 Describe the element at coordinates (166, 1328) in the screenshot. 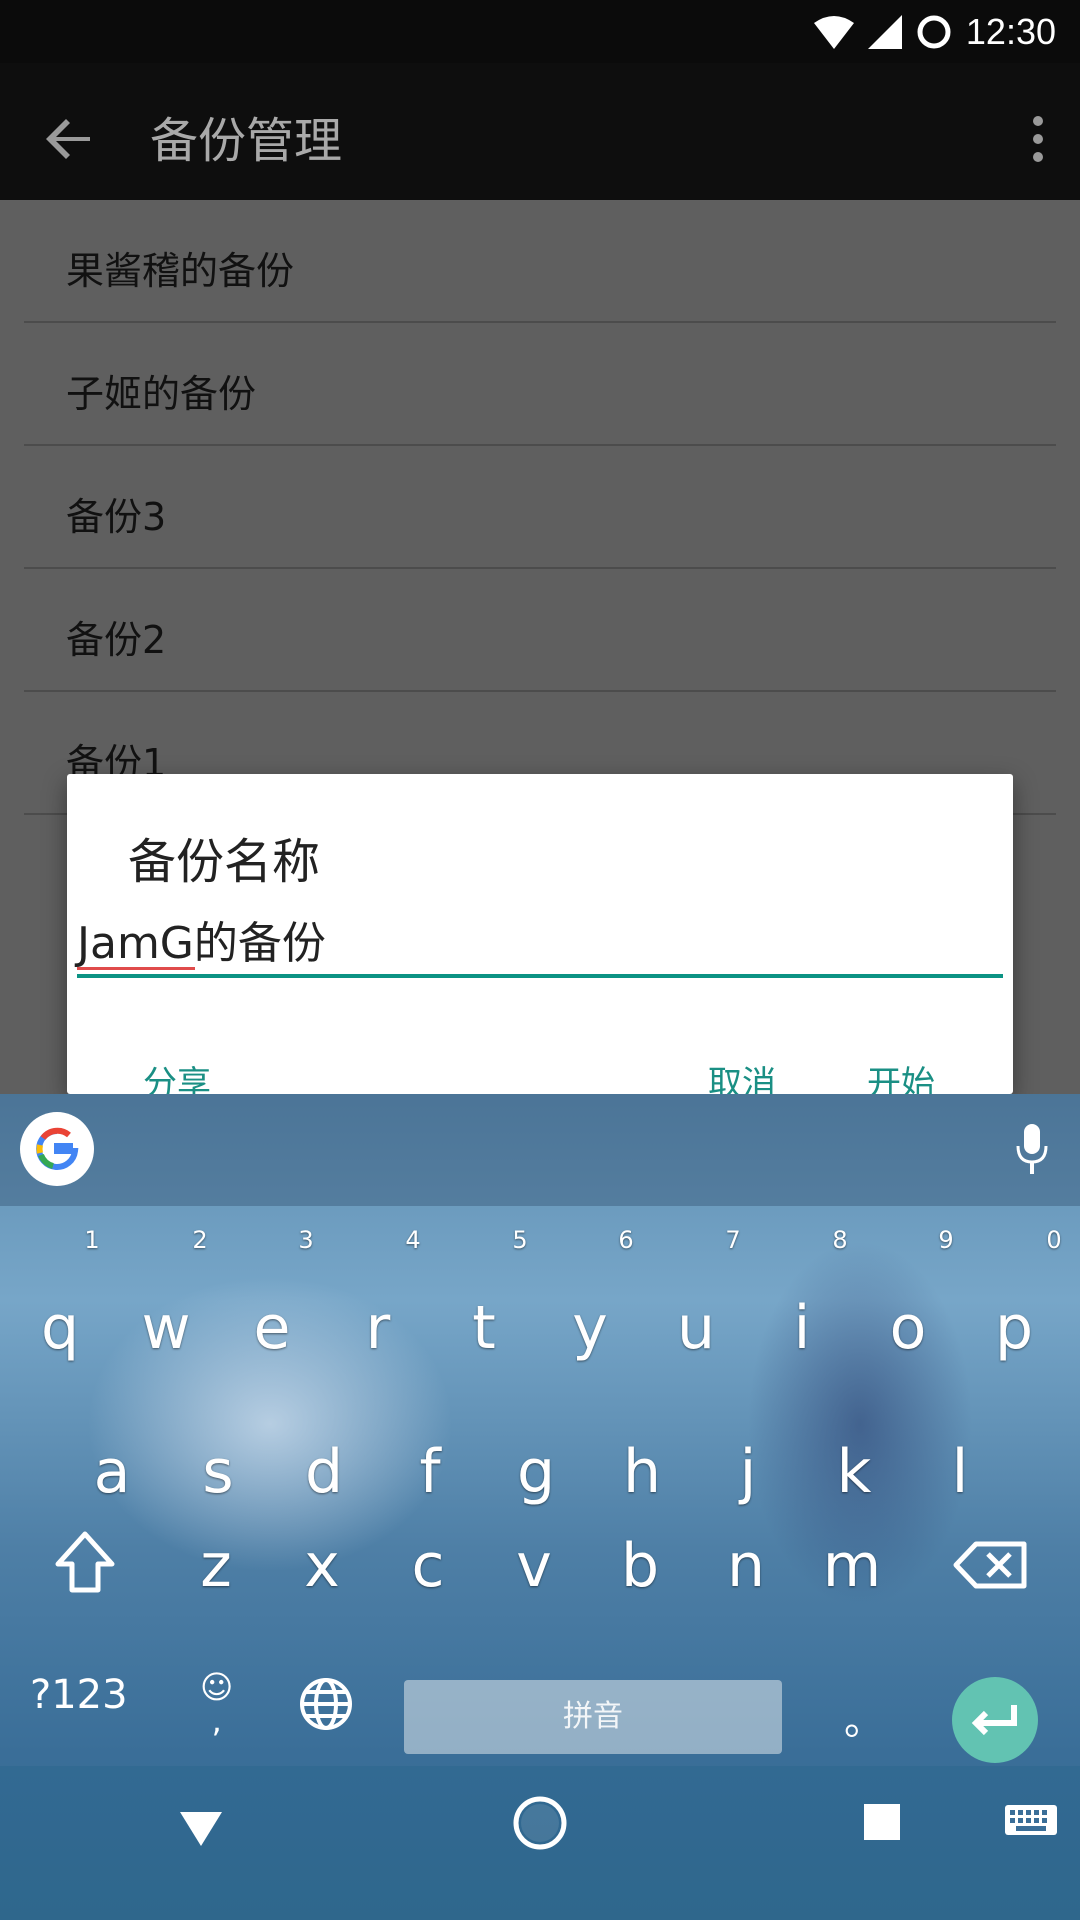

I see `key-w: w` at that location.